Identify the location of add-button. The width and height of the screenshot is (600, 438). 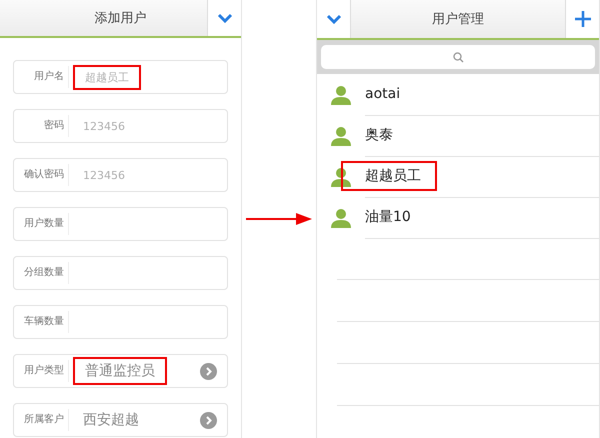
(582, 19).